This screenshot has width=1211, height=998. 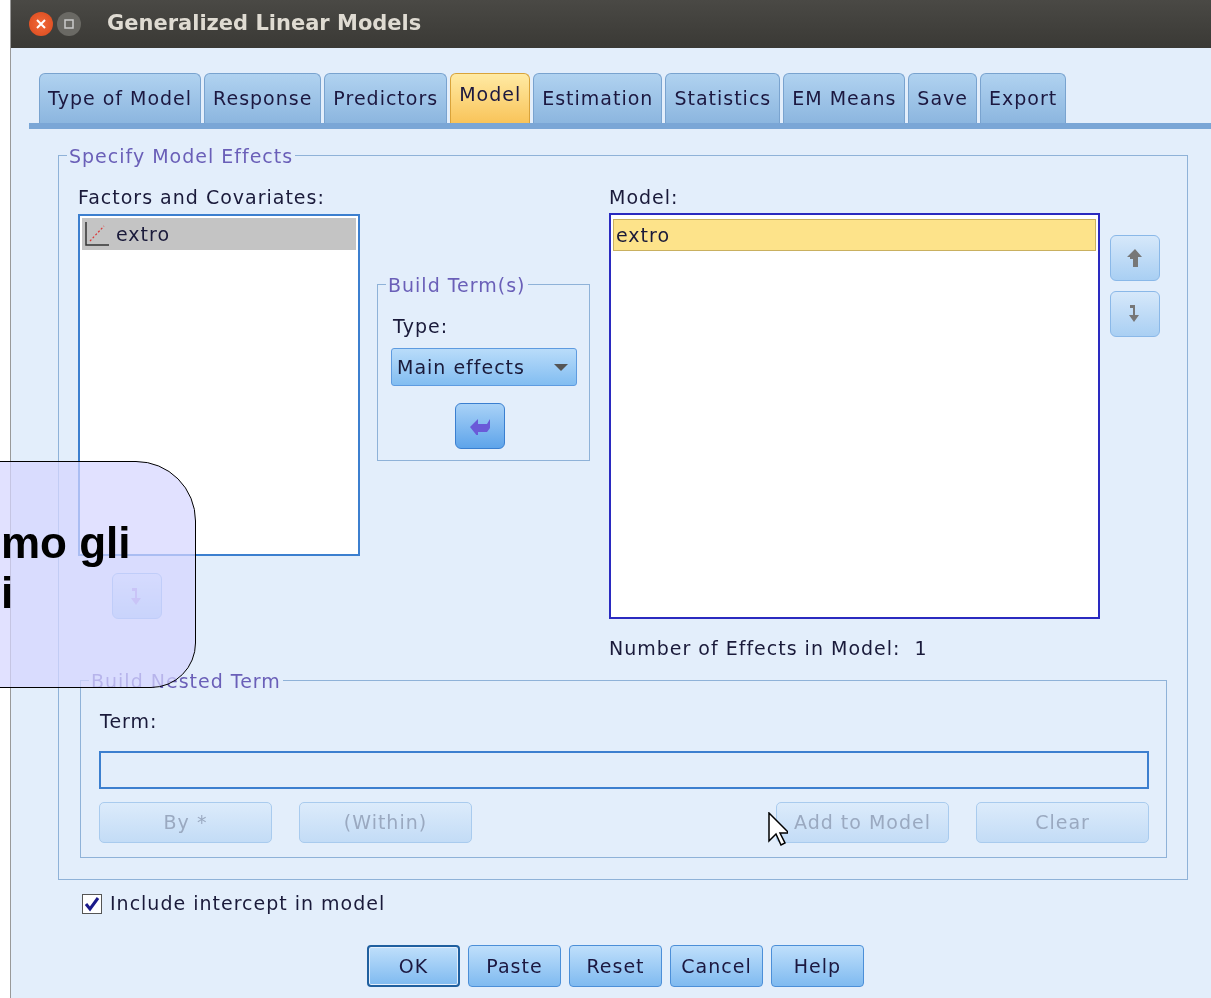 I want to click on close-icon, so click(x=41, y=24).